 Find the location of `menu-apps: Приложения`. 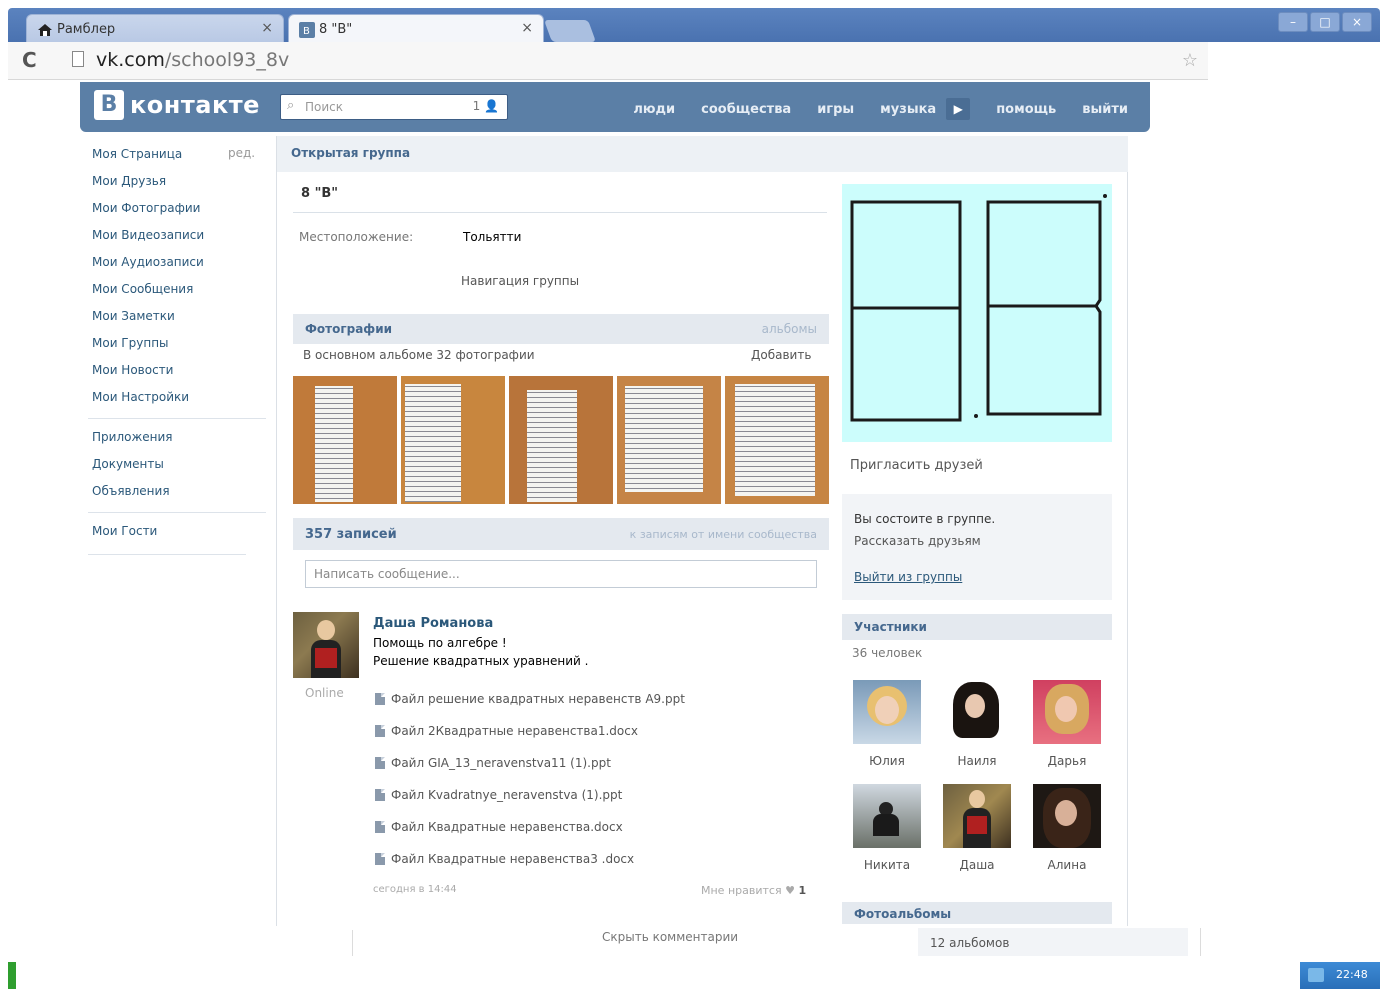

menu-apps: Приложения is located at coordinates (182, 442).